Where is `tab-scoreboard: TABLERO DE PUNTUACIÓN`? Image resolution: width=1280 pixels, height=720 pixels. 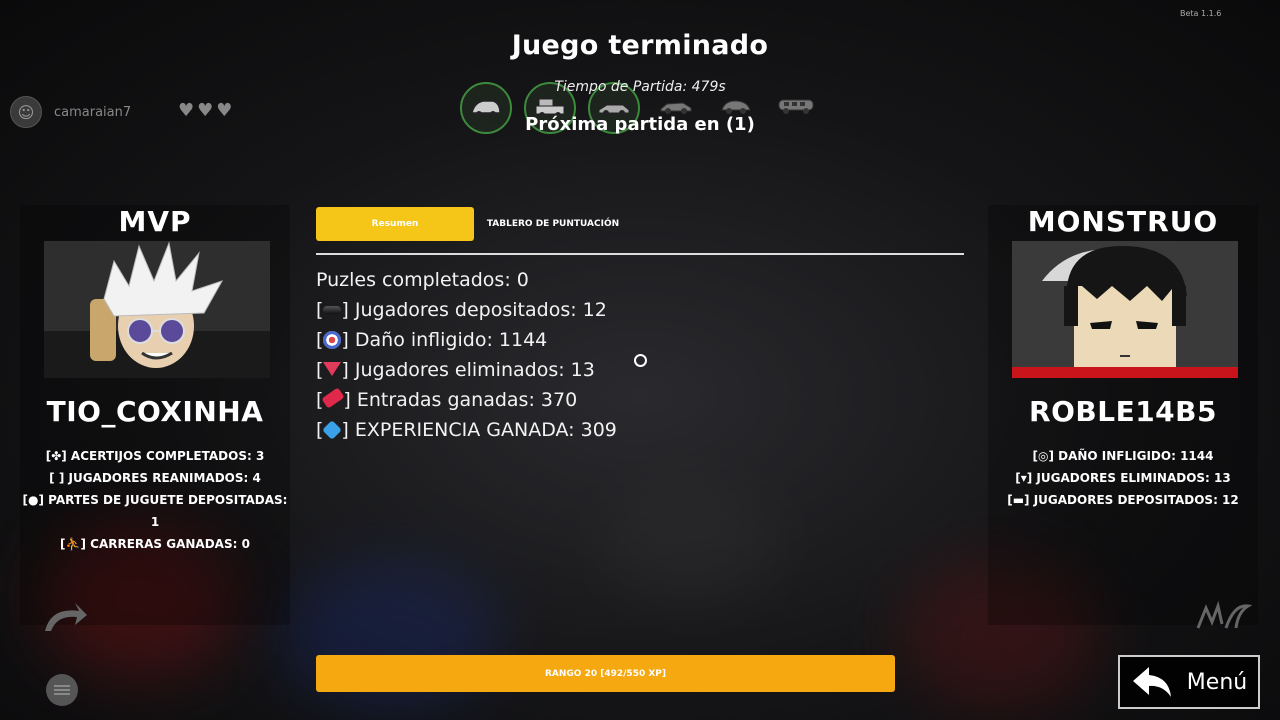 tab-scoreboard: TABLERO DE PUNTUACIÓN is located at coordinates (553, 224).